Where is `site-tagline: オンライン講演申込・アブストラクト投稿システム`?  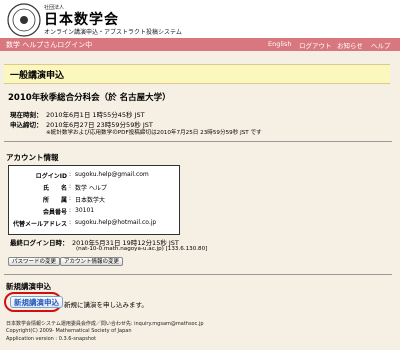
site-tagline: オンライン講演申込・アブストラクト投稿システム is located at coordinates (113, 32).